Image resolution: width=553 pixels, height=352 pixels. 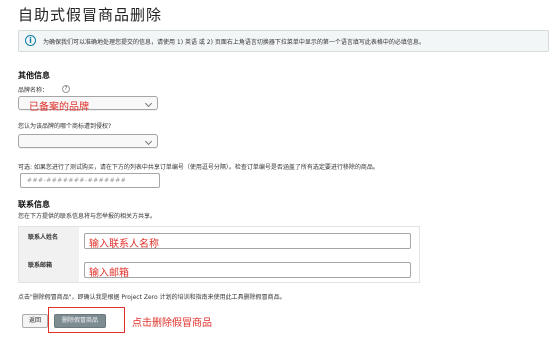 I want to click on contact-email-value: 输入邮箱, so click(x=109, y=273).